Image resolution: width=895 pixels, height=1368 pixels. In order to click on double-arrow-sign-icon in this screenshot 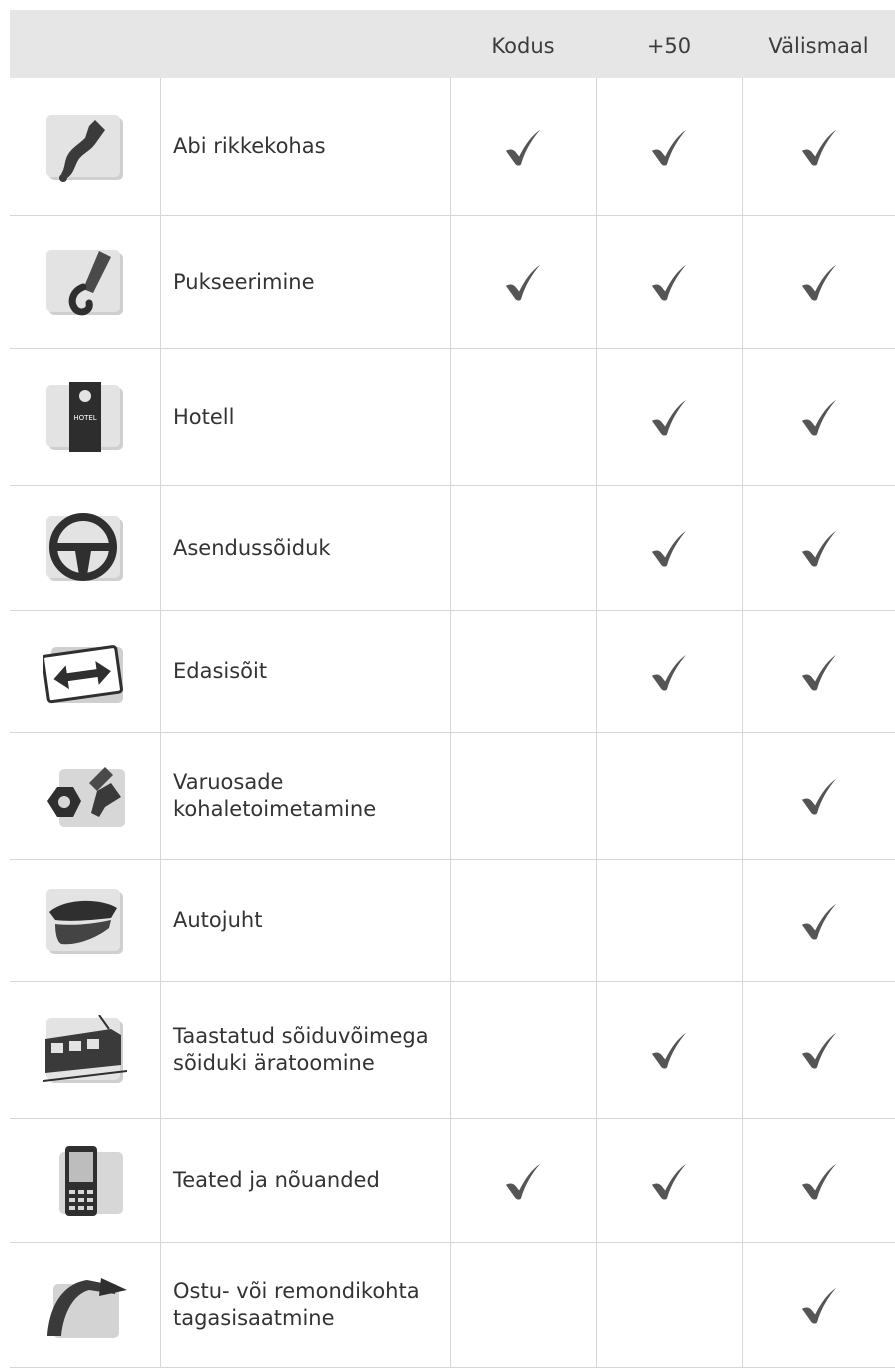, I will do `click(85, 671)`.